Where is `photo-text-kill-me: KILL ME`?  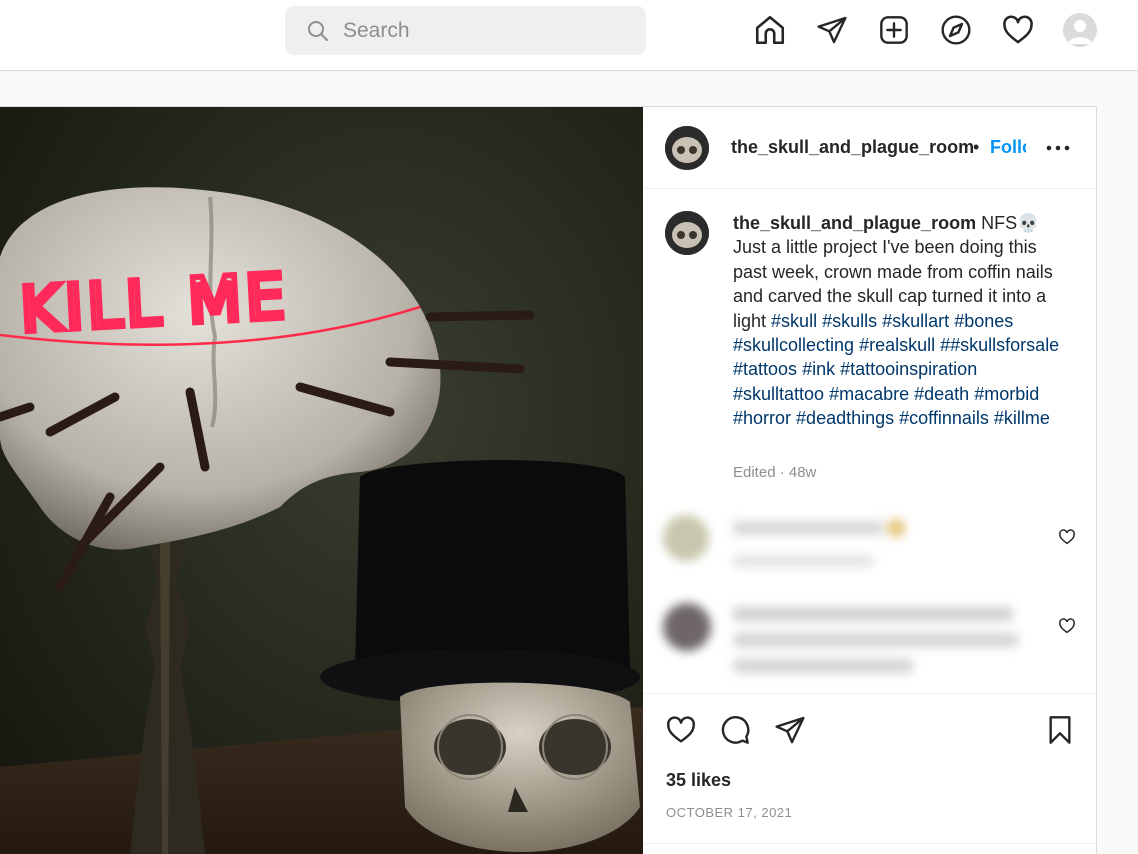 photo-text-kill-me: KILL ME is located at coordinates (155, 302).